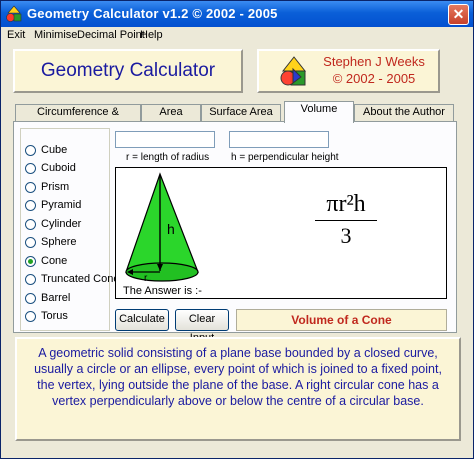 This screenshot has width=474, height=459. Describe the element at coordinates (162, 222) in the screenshot. I see `cone-body` at that location.